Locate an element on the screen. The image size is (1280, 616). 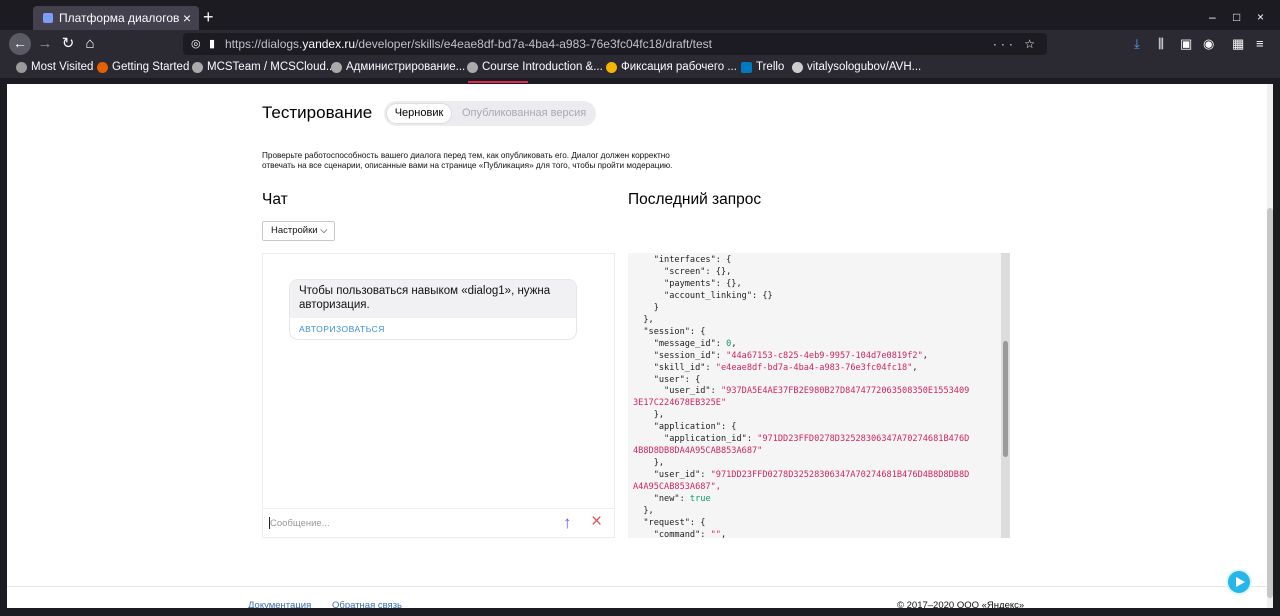
downloads-icon: ⤓ is located at coordinates (1137, 44).